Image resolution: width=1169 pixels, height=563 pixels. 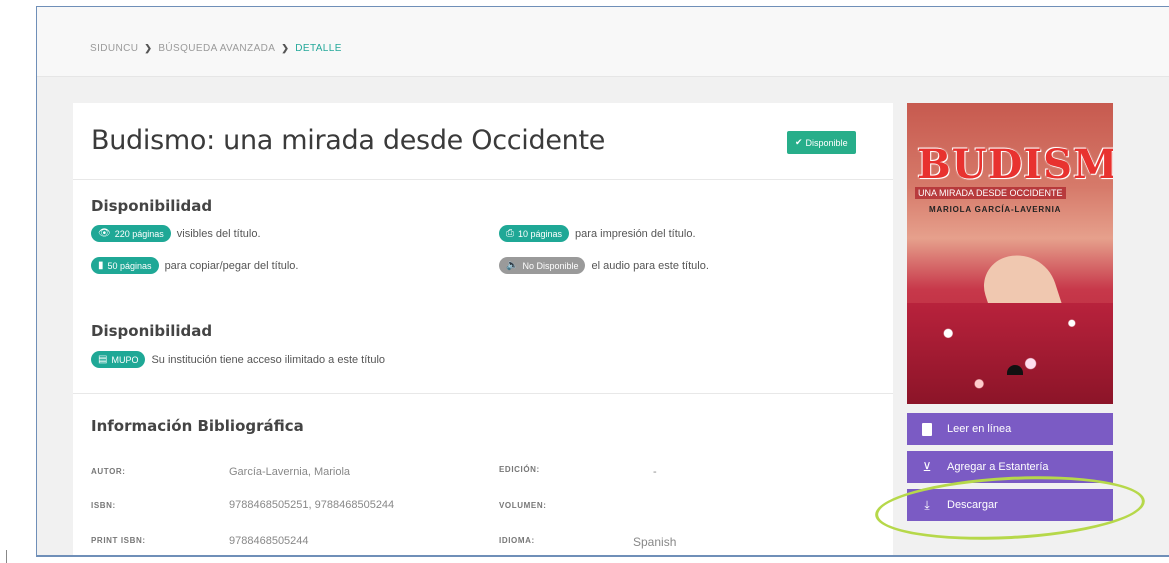 What do you see at coordinates (118, 540) in the screenshot?
I see `print-isbn-label: PRINT ISBN:` at bounding box center [118, 540].